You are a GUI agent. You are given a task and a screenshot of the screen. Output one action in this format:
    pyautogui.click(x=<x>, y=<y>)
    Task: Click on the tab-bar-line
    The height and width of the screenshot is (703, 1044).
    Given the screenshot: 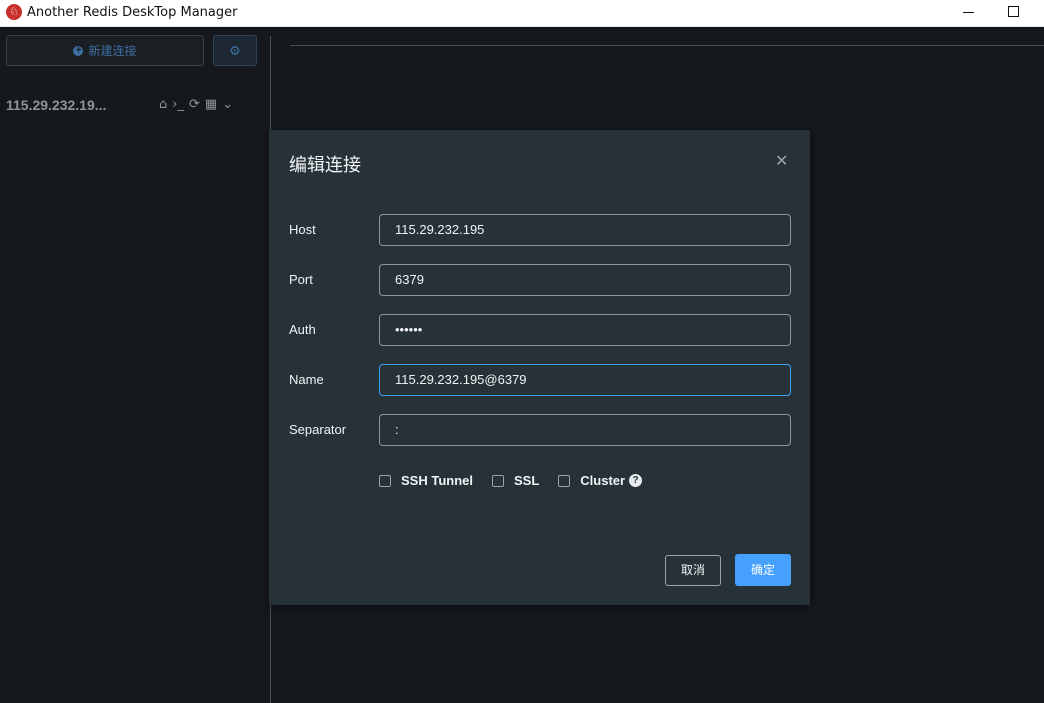 What is the action you would take?
    pyautogui.click(x=667, y=45)
    